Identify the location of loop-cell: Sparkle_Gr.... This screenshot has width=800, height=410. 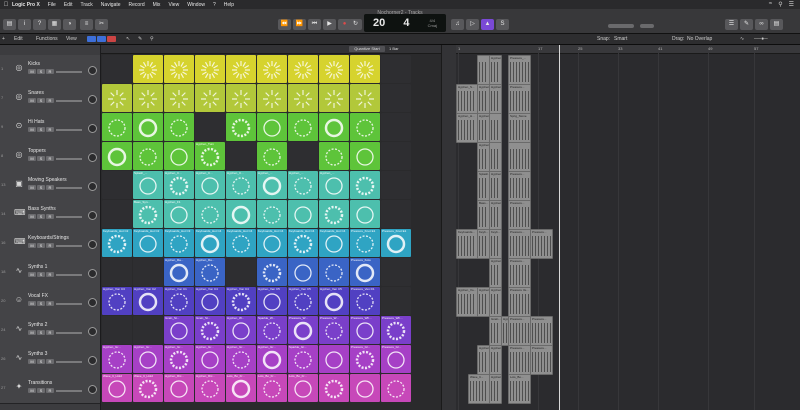
(303, 359).